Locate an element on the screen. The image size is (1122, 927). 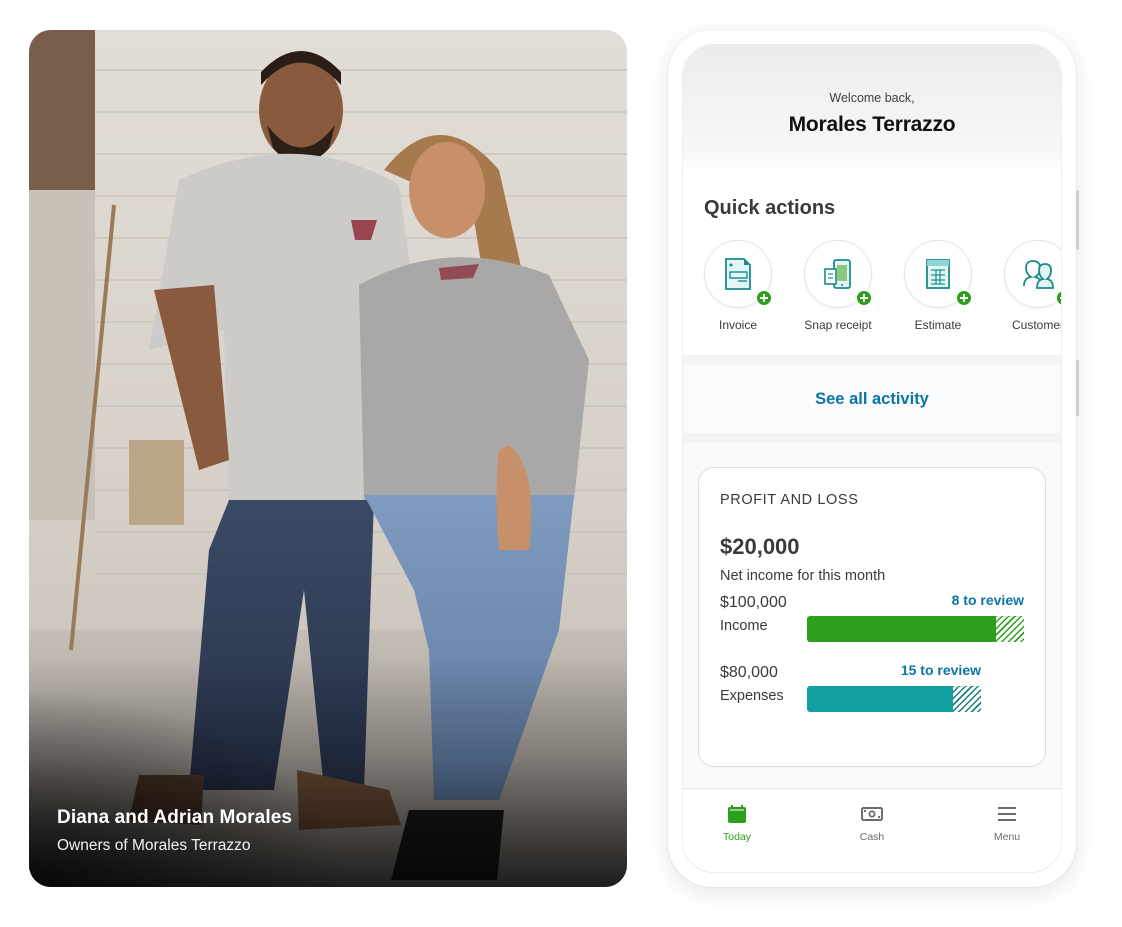
quick-action-snap-receipt: Snap receipt is located at coordinates (838, 286).